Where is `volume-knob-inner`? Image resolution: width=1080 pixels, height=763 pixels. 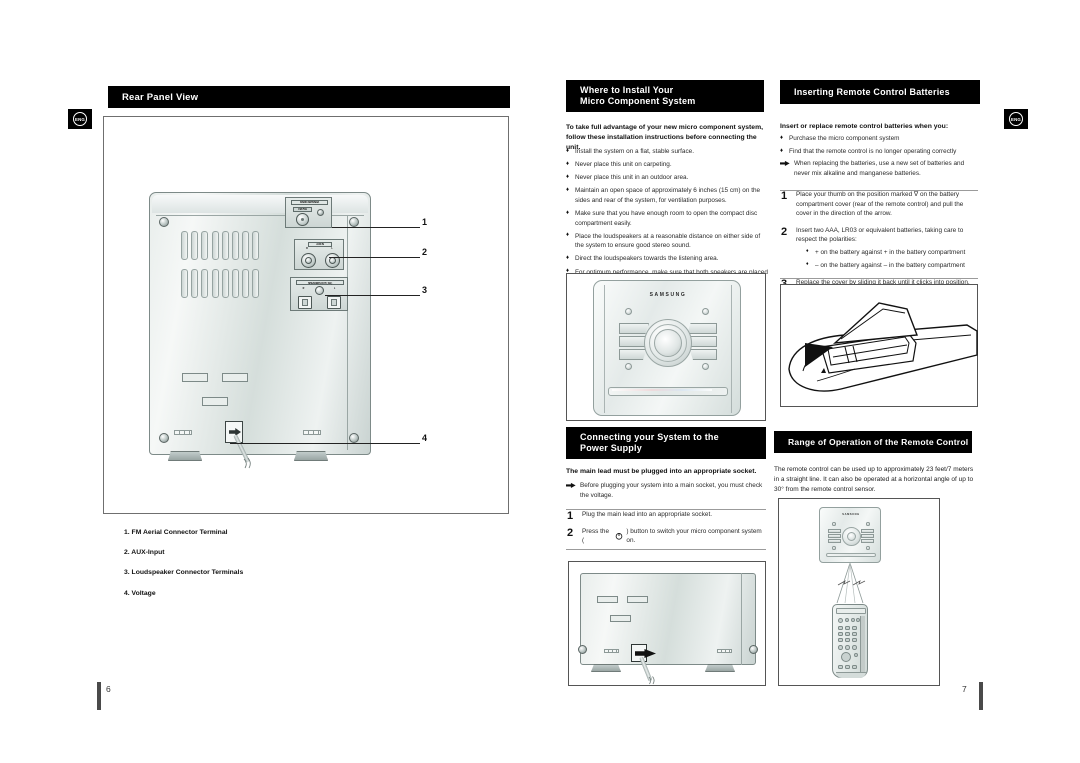 volume-knob-inner is located at coordinates (668, 343).